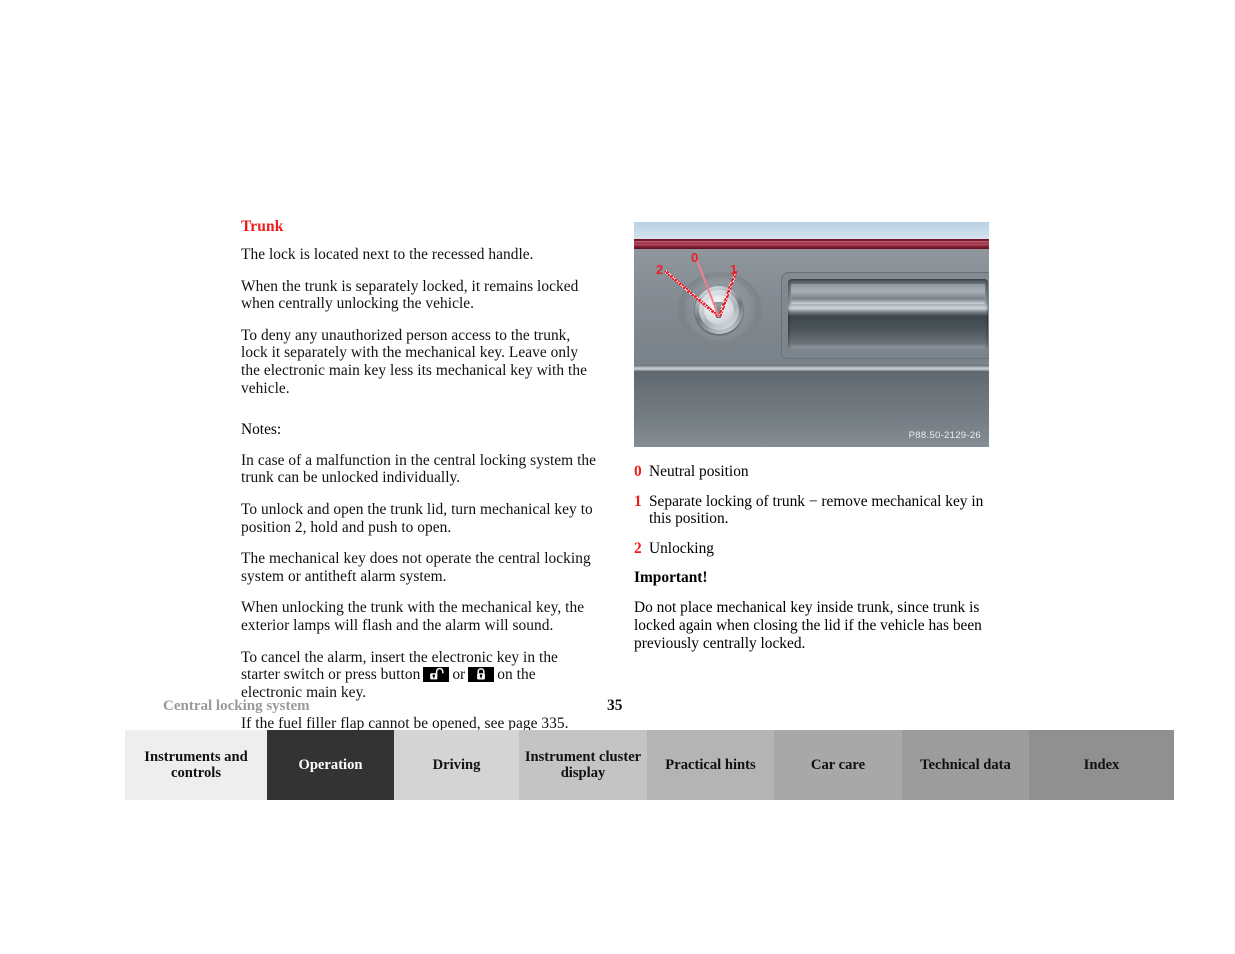 The width and height of the screenshot is (1235, 954). Describe the element at coordinates (812, 472) in the screenshot. I see `caption-item: 0 Neutral position` at that location.